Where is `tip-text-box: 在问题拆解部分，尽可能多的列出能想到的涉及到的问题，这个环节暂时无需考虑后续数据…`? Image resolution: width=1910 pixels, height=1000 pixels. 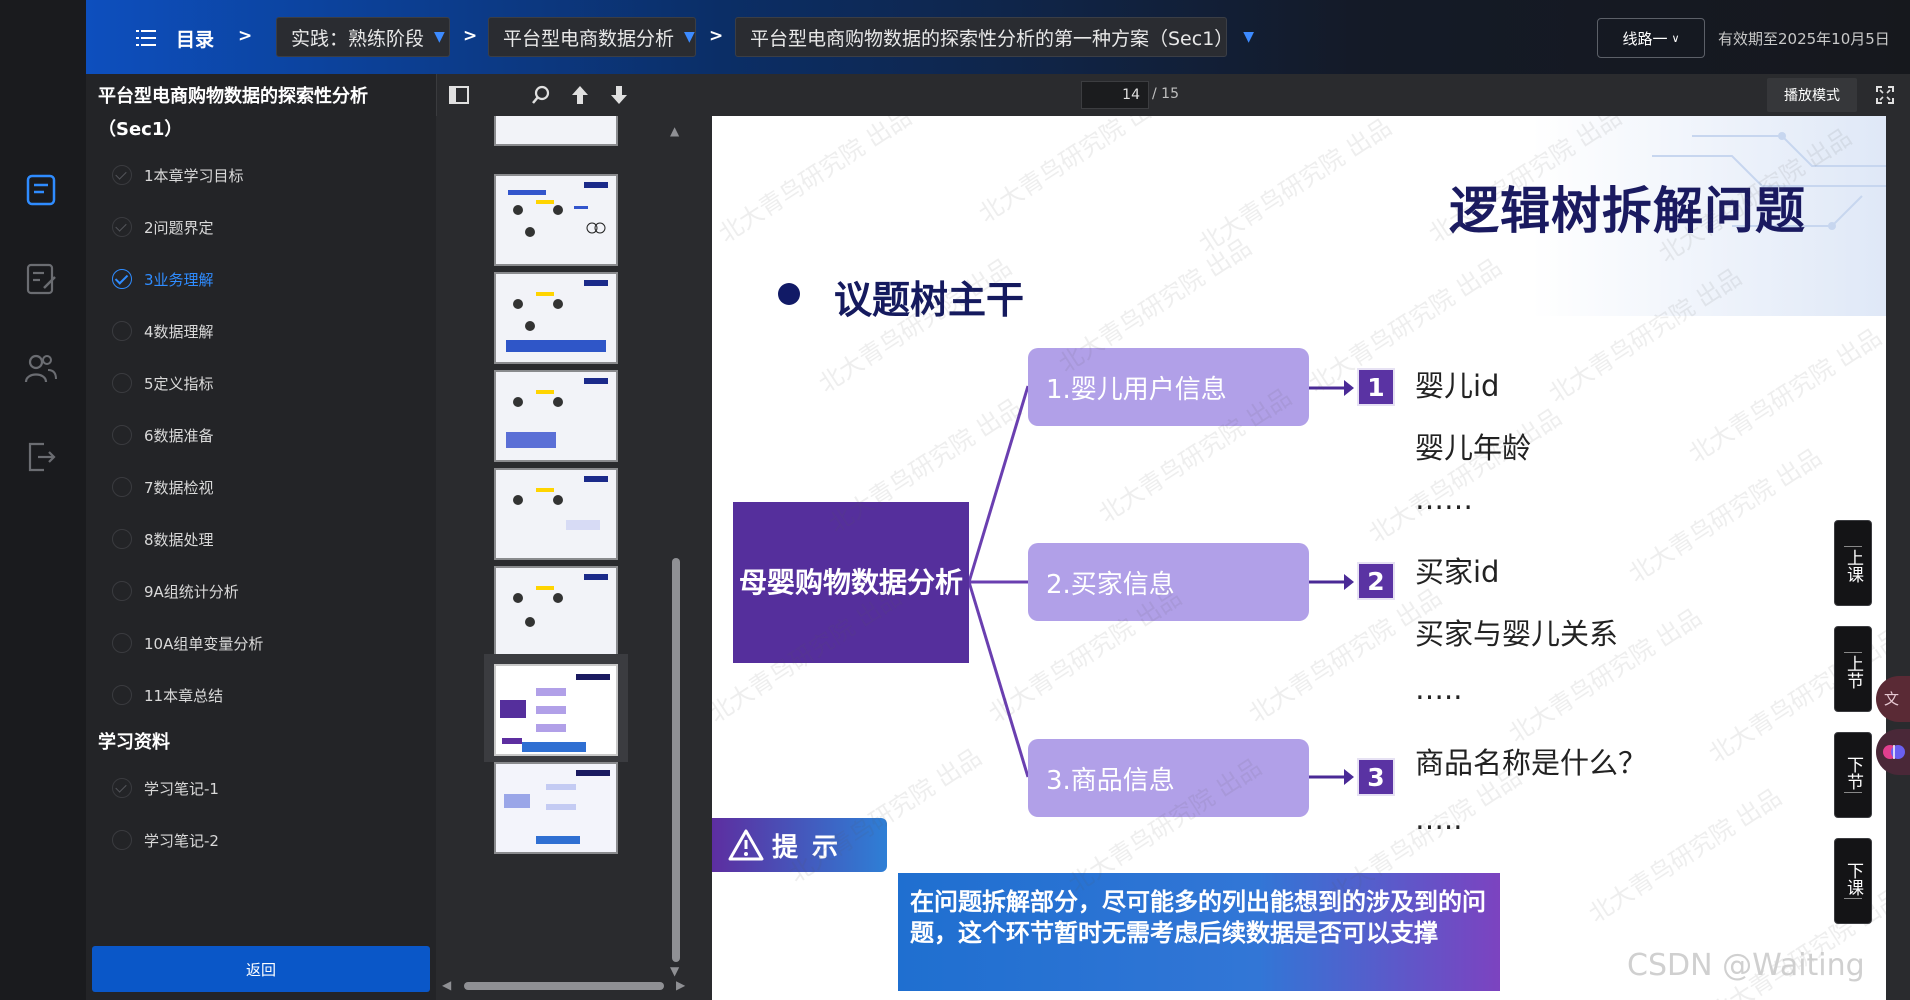 tip-text-box: 在问题拆解部分，尽可能多的列出能想到的涉及到的问题，这个环节暂时无需考虑后续数据… is located at coordinates (1199, 932).